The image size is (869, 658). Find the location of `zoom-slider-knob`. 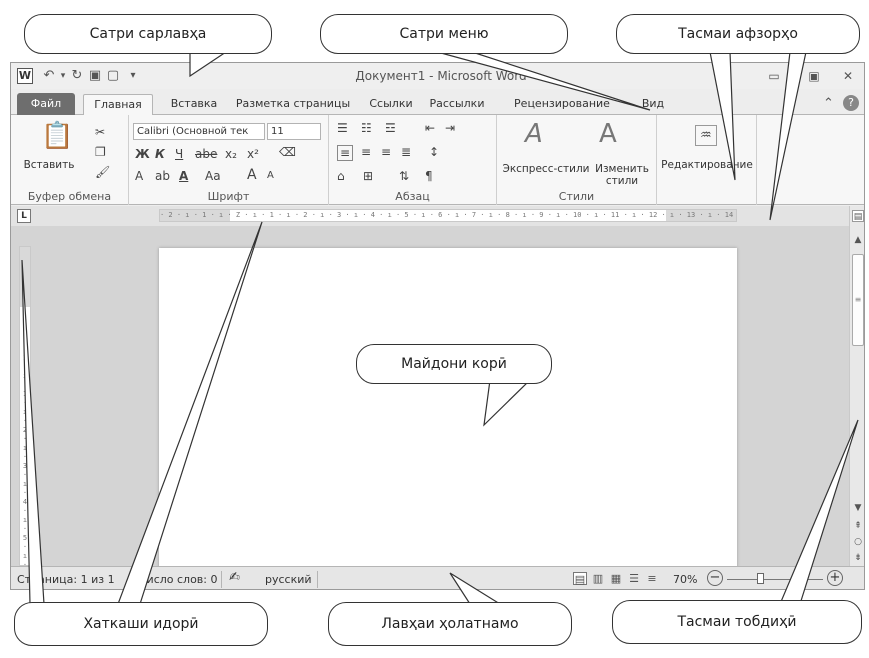

zoom-slider-knob is located at coordinates (760, 578).